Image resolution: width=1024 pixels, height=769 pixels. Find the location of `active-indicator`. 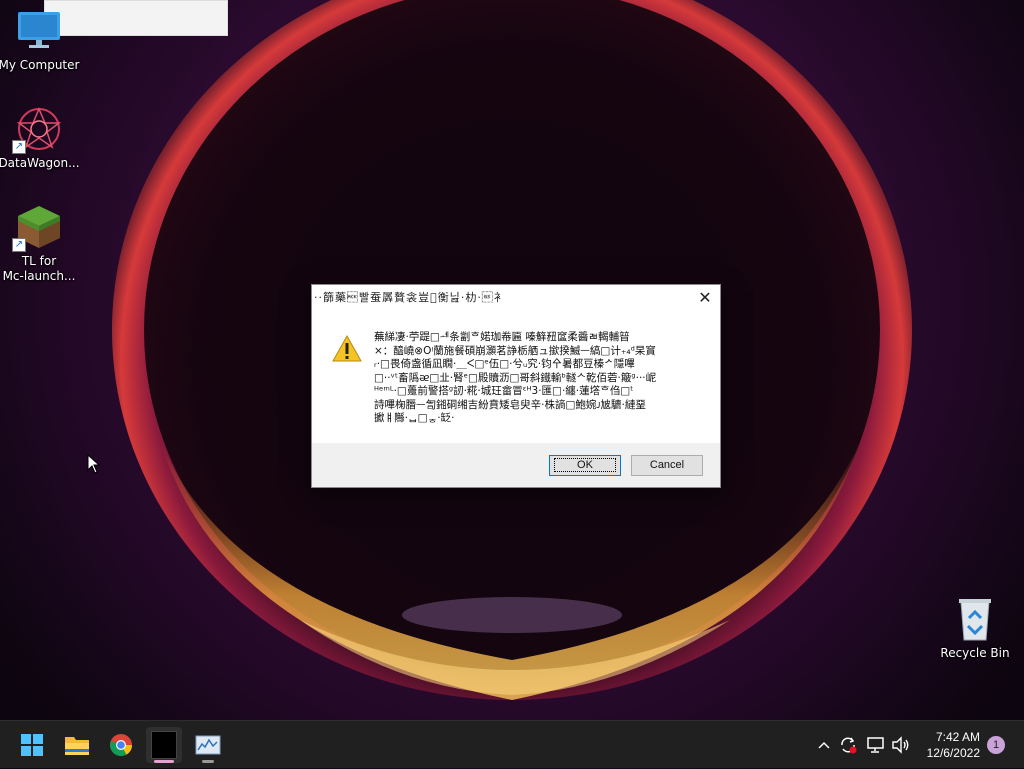

active-indicator is located at coordinates (164, 761).